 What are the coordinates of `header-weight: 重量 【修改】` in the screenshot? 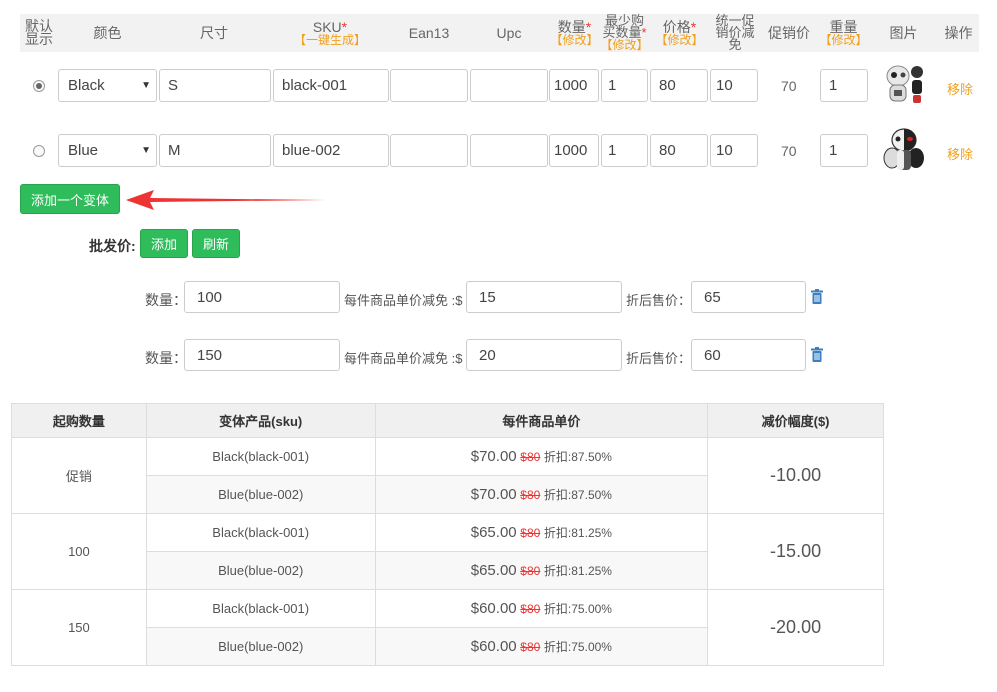 It's located at (843, 33).